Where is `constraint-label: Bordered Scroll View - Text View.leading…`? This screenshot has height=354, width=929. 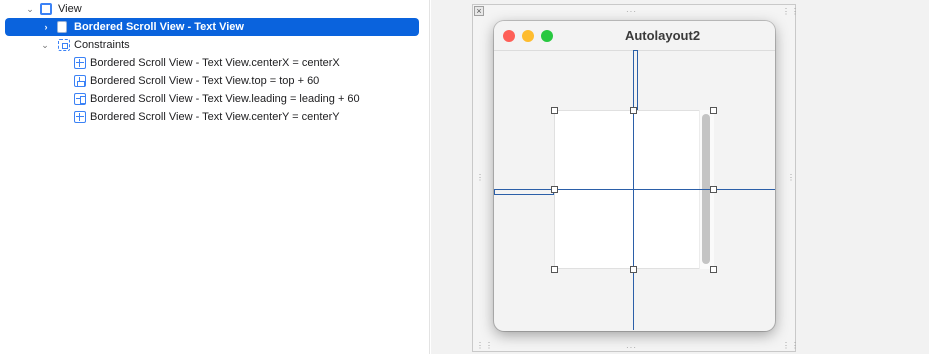 constraint-label: Bordered Scroll View - Text View.leading… is located at coordinates (225, 99).